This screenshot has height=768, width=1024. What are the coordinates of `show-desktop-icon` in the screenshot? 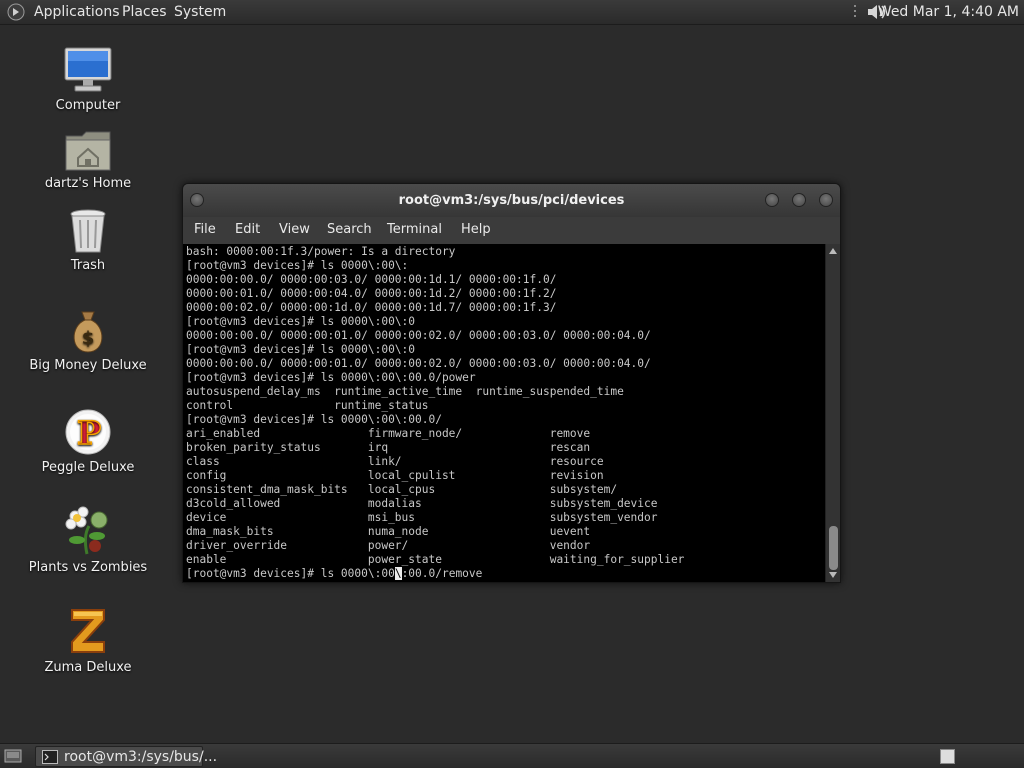 It's located at (13, 756).